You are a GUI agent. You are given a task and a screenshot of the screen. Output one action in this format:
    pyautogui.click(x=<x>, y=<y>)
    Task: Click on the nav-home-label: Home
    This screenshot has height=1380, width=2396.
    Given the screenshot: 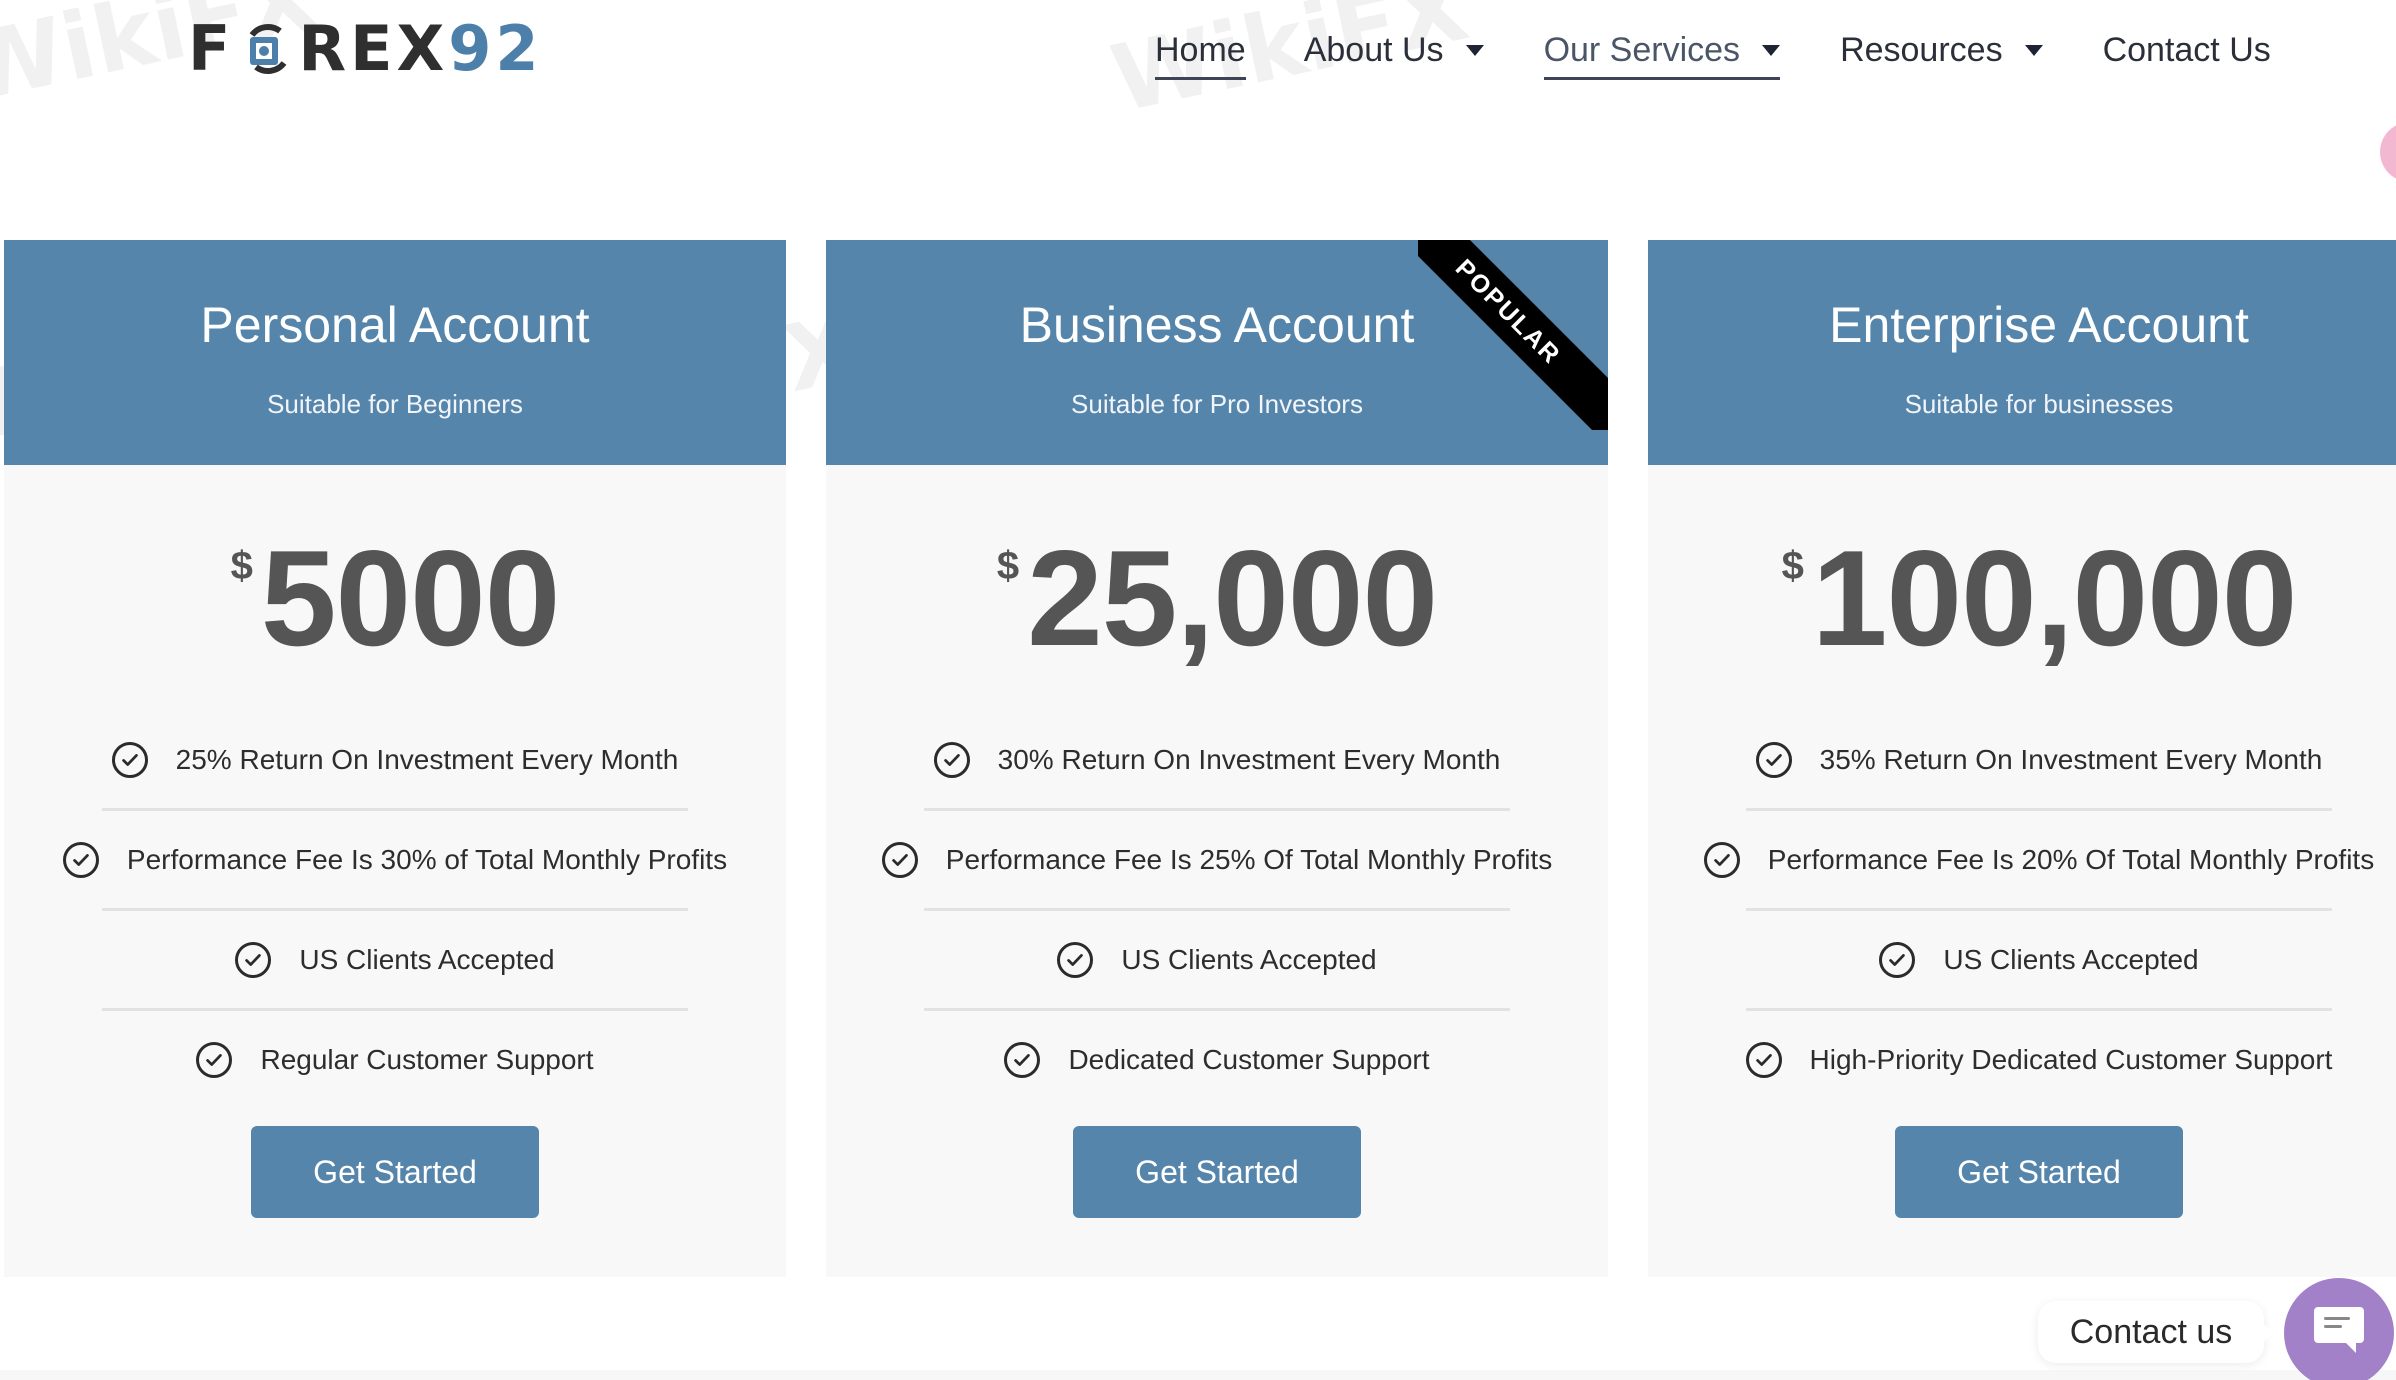 What is the action you would take?
    pyautogui.click(x=1200, y=49)
    